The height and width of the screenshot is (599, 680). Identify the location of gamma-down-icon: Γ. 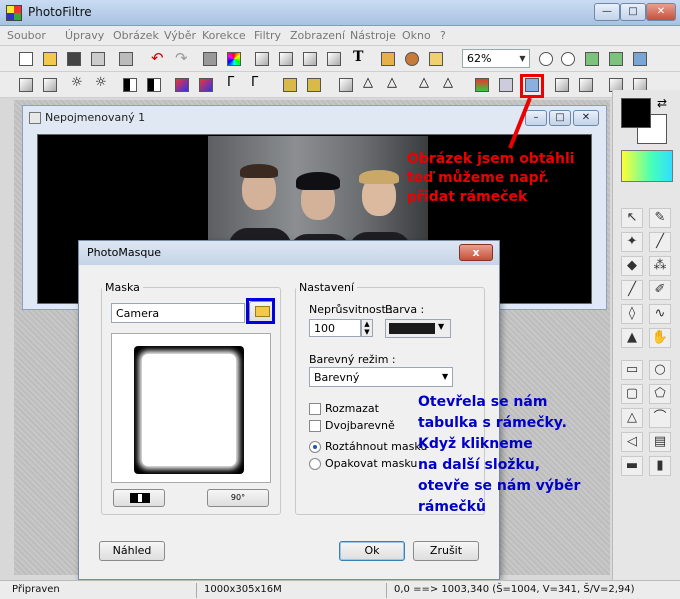
(258, 85).